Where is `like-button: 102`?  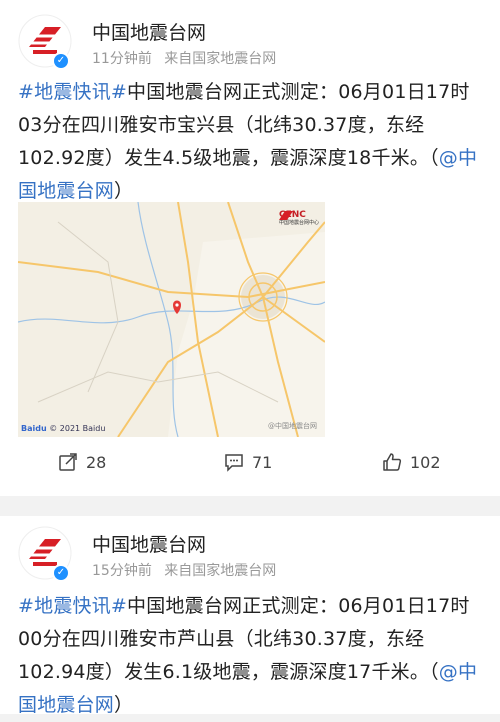 like-button: 102 is located at coordinates (411, 462).